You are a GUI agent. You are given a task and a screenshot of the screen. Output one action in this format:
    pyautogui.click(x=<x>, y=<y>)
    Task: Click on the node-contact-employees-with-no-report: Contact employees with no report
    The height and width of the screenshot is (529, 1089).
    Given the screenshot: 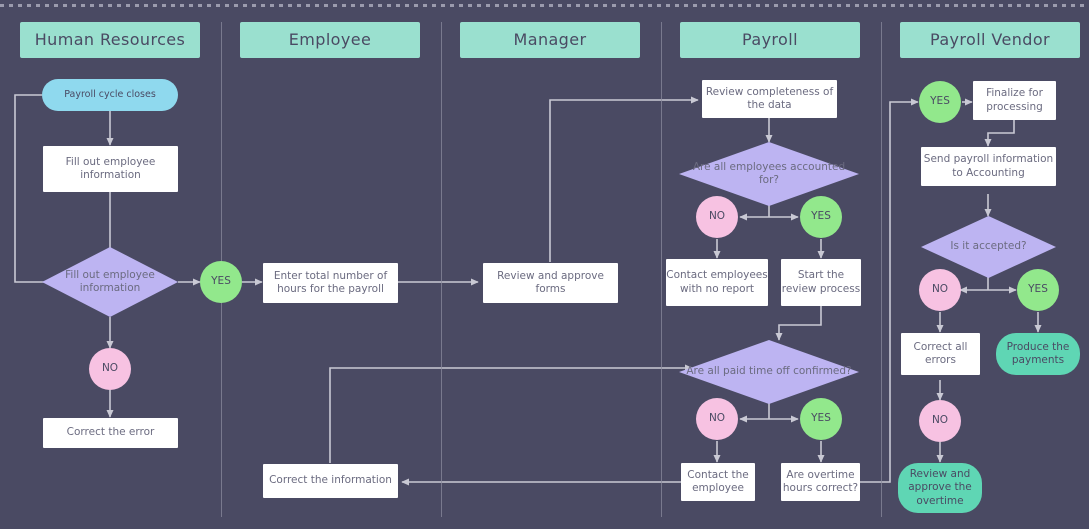 What is the action you would take?
    pyautogui.click(x=717, y=282)
    